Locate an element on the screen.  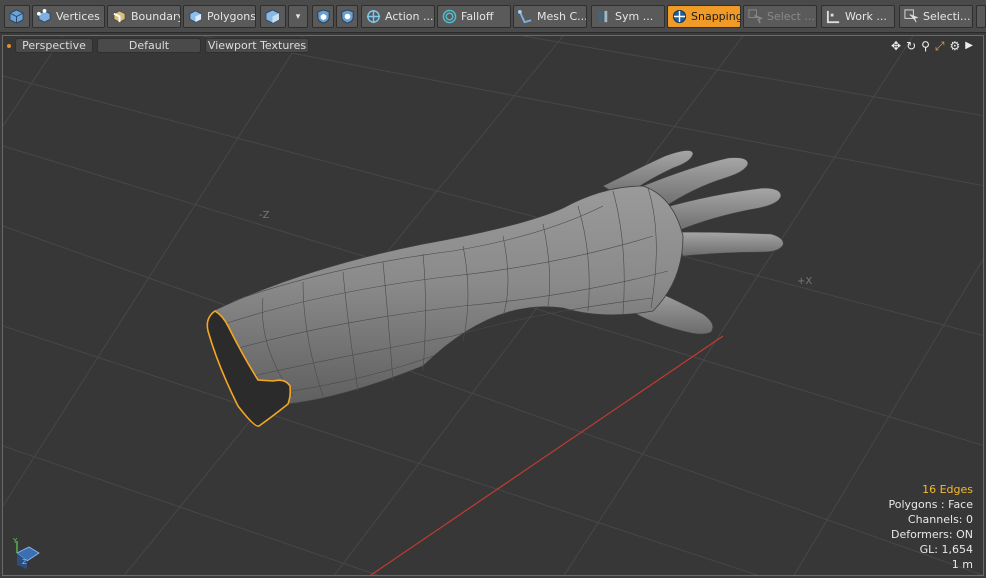
shield-button is located at coordinates (323, 16).